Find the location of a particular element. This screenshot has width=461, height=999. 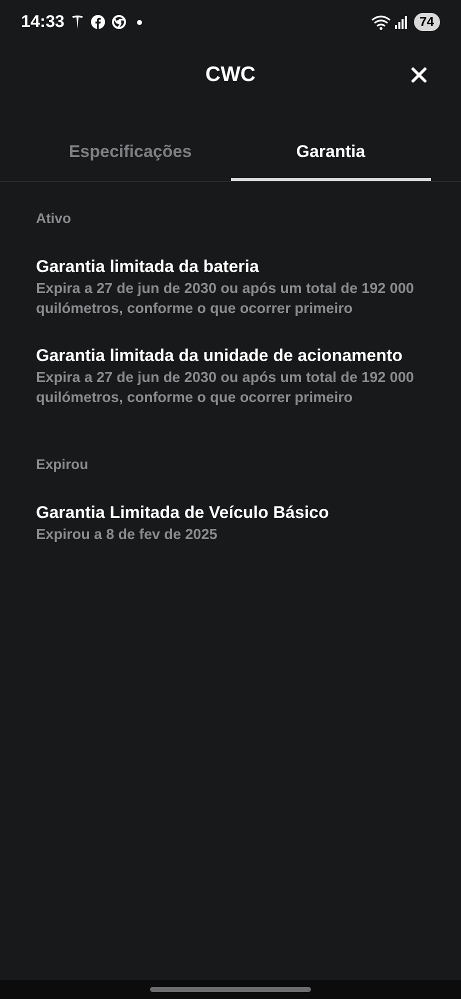

warranty-title: Garantia limitada da unidade de acionamento is located at coordinates (220, 356).